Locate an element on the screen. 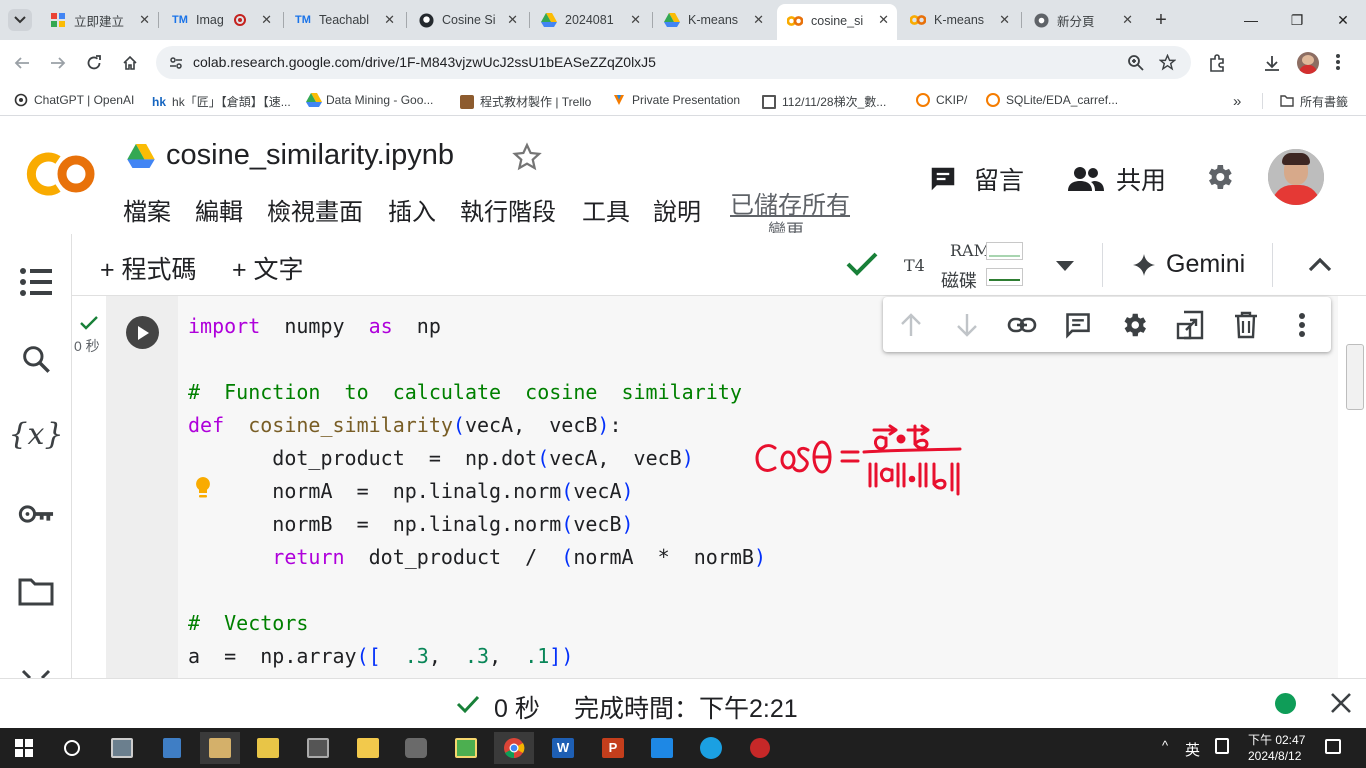 The width and height of the screenshot is (1366, 768). browser-tab: 新分頁 ✕ is located at coordinates (1082, 20).